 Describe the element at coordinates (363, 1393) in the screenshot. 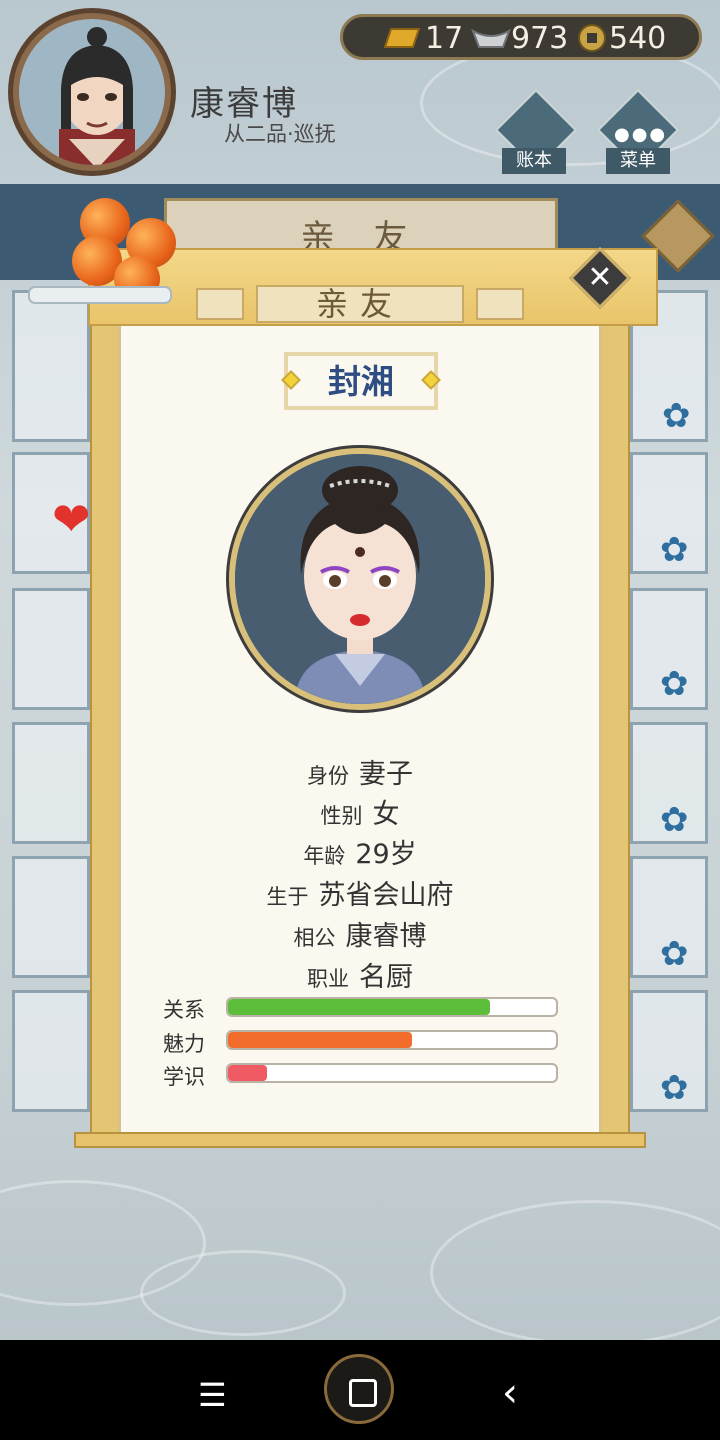

I see `home-icon` at that location.